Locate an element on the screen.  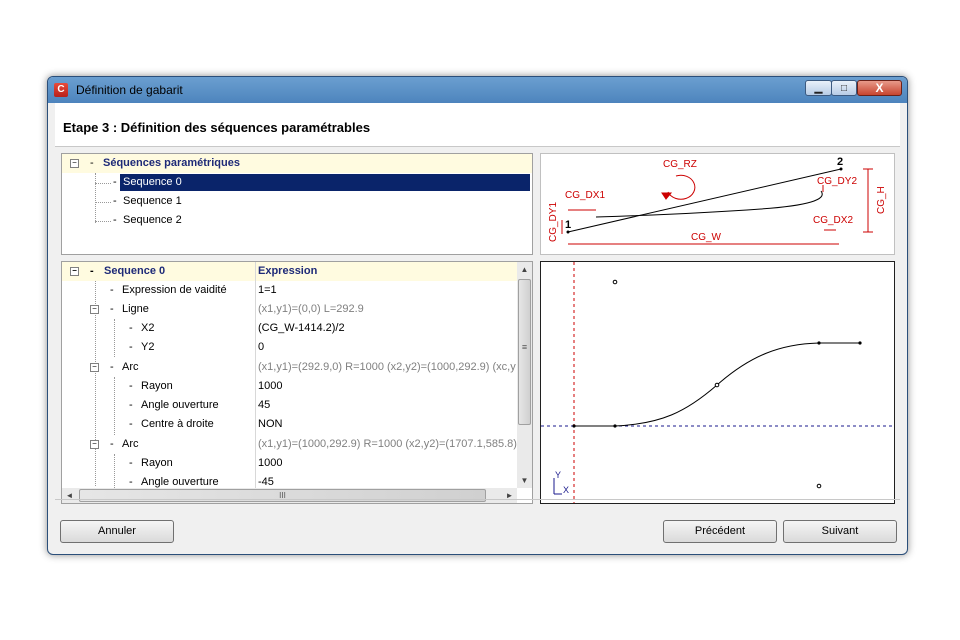
scroll-down-icon: ▼ is located at coordinates (524, 480).